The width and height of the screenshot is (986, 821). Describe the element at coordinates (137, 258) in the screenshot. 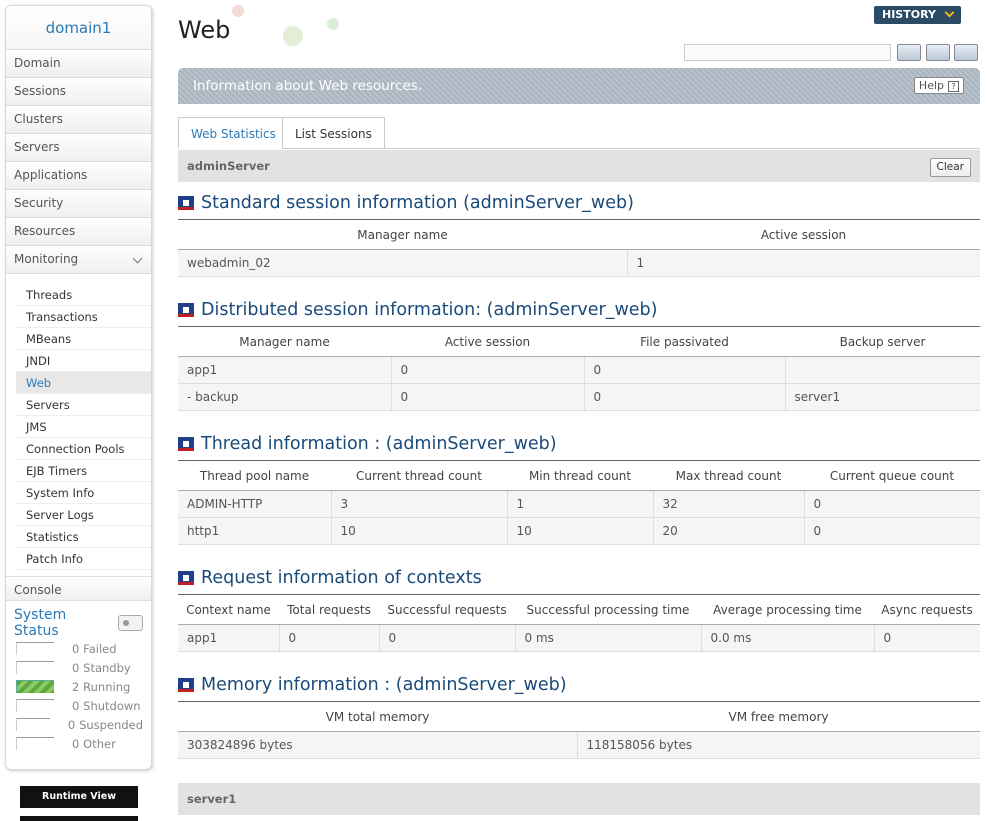

I see `chevron-down-icon` at that location.